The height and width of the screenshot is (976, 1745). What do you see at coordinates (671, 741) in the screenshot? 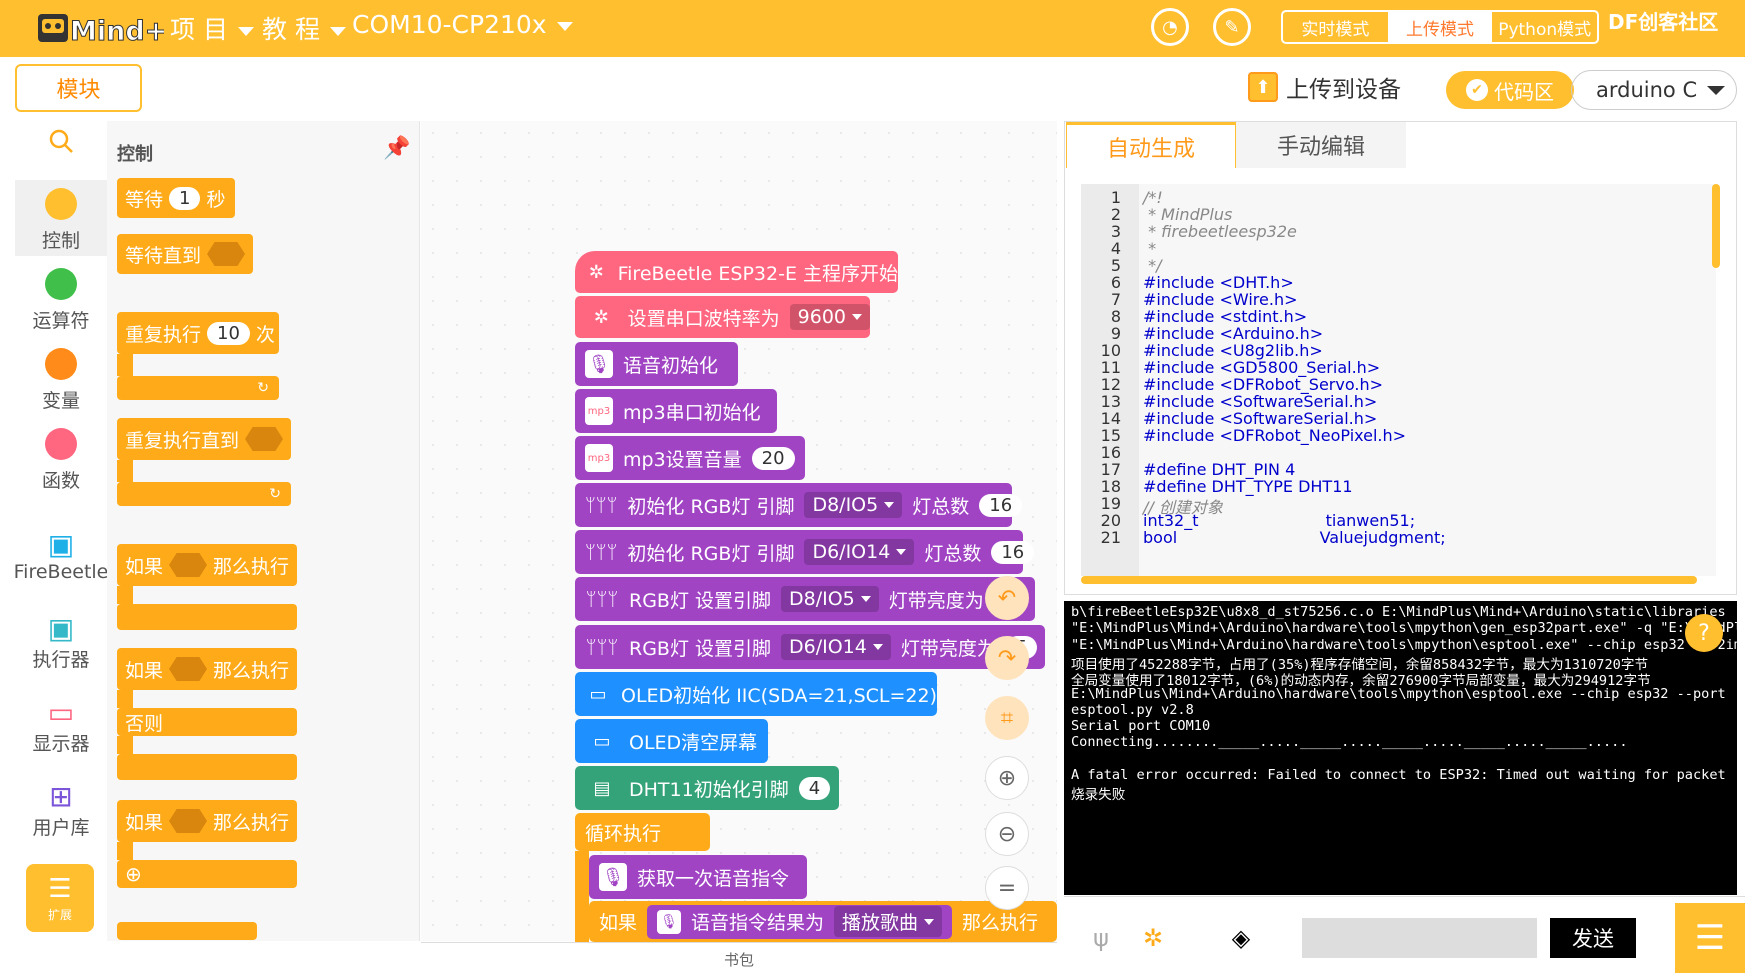
I see `block-oled-clear: ▭ OLED清空屏幕` at bounding box center [671, 741].